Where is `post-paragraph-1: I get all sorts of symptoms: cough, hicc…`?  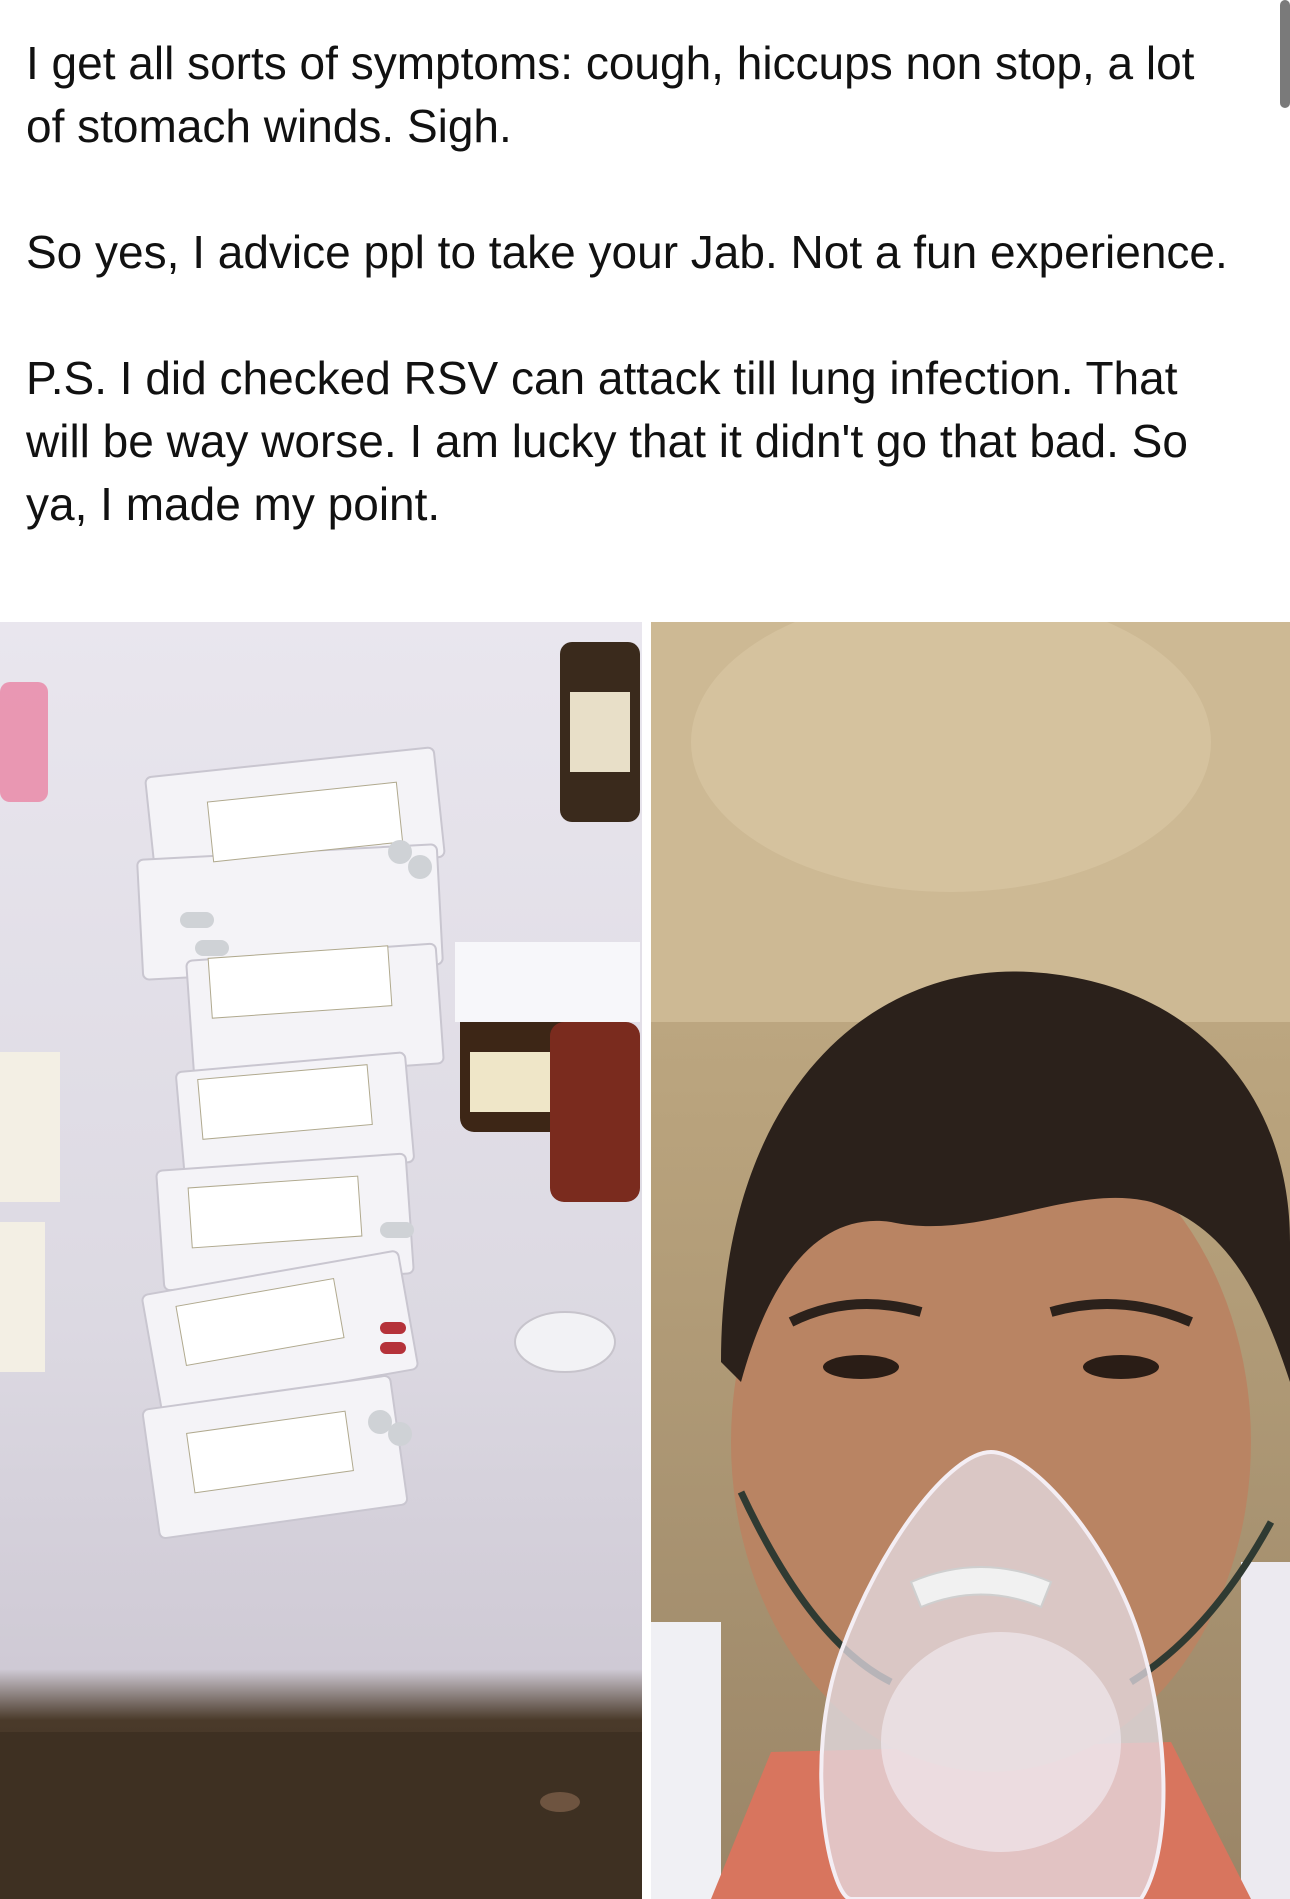
post-paragraph-1: I get all sorts of symptoms: cough, hicc… is located at coordinates (610, 94).